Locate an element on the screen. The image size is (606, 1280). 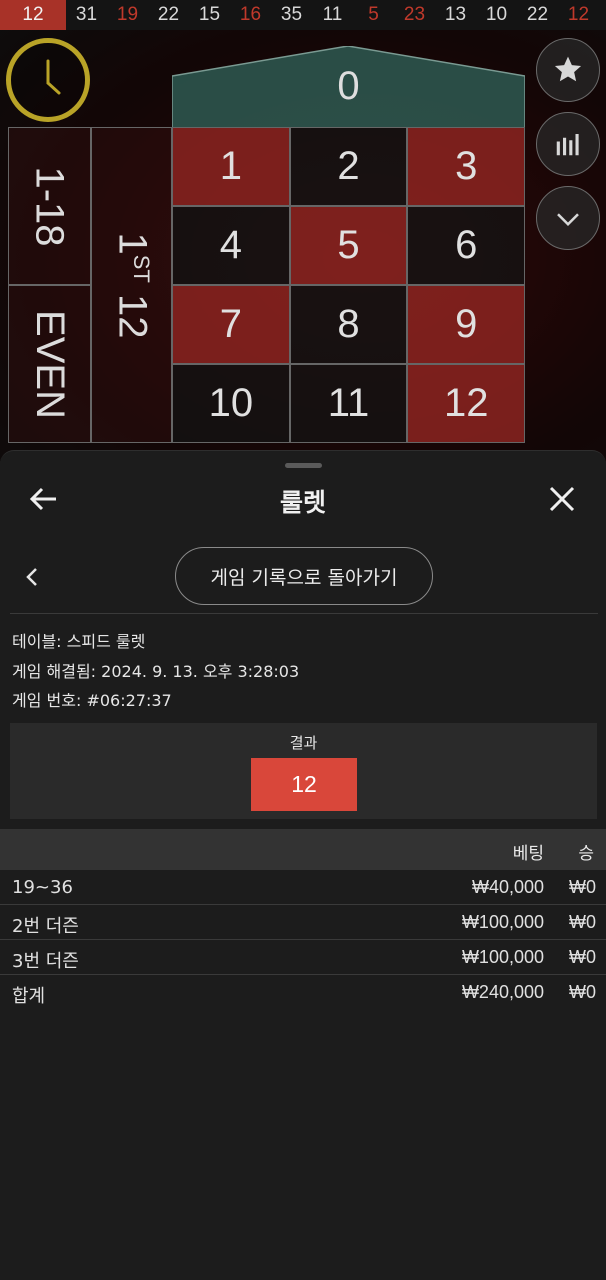
bet-row: 19~36 ₩40,000 ₩0 is located at coordinates (303, 887).